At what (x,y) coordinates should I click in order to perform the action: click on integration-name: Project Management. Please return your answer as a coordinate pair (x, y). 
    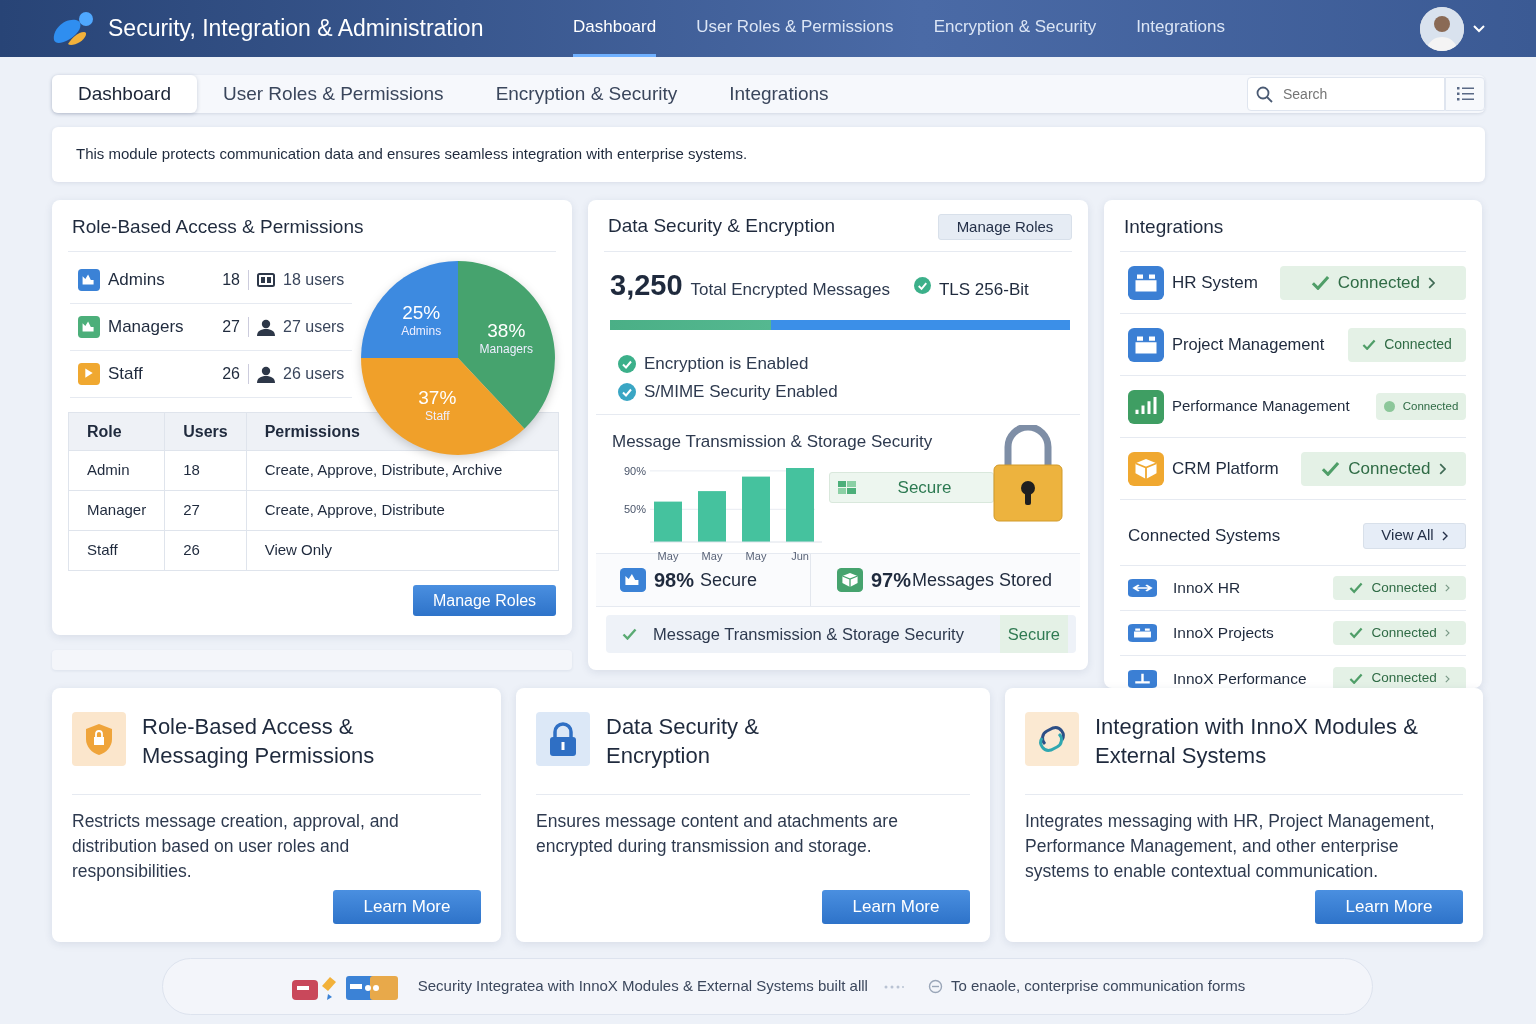
    Looking at the image, I should click on (1249, 345).